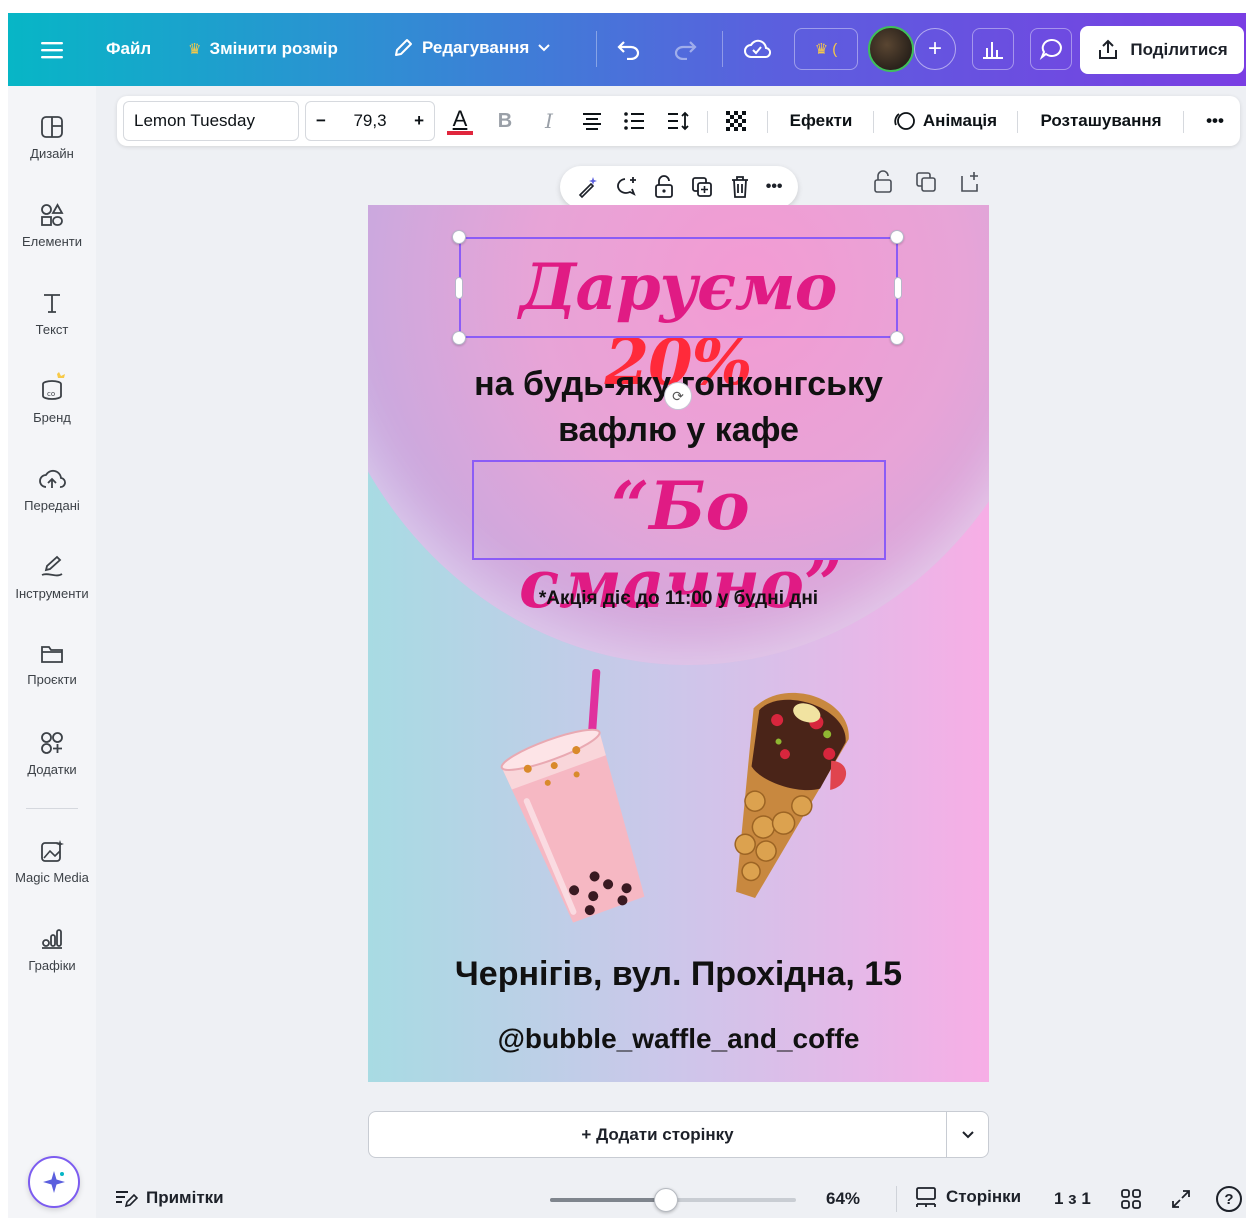 The image size is (1246, 1218). I want to click on trash-icon, so click(740, 187).